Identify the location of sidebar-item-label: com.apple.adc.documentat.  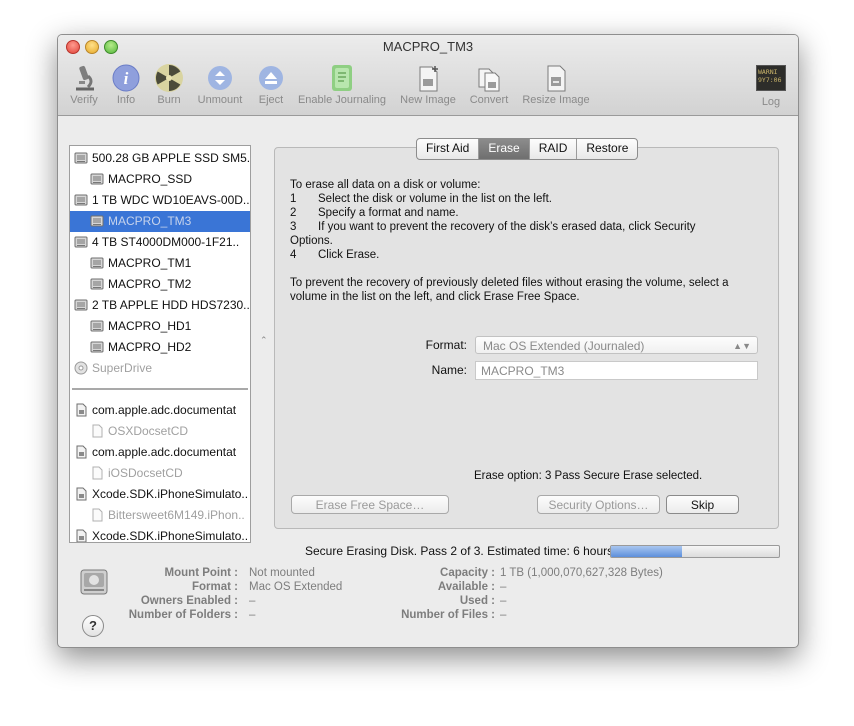
(164, 410).